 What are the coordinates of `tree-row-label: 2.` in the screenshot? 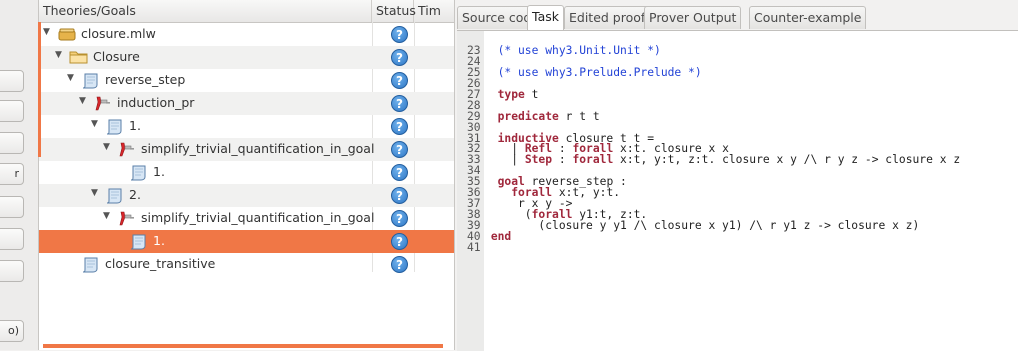 It's located at (135, 194).